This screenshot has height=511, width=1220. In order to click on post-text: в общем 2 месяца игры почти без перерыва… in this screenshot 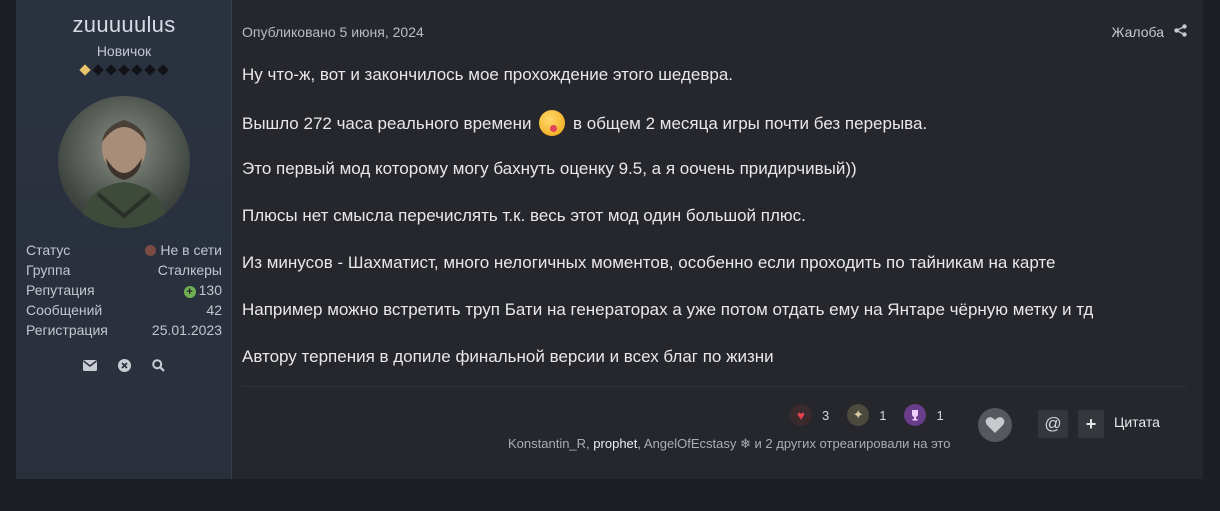, I will do `click(750, 123)`.